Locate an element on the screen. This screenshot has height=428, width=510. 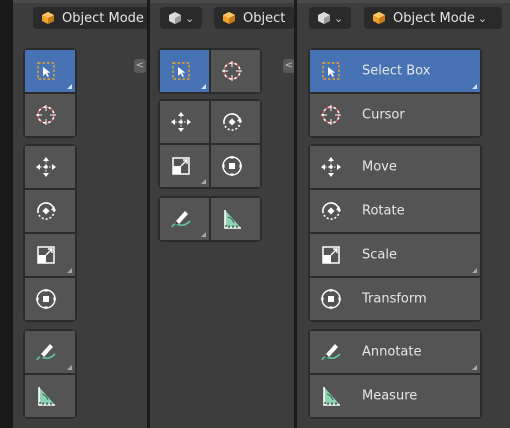
header-bar: Object Mode is located at coordinates (80, 18).